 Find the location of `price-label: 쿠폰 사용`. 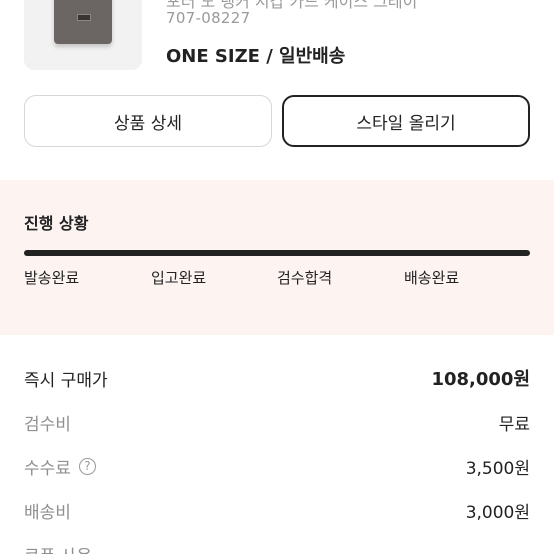

price-label: 쿠폰 사용 is located at coordinates (58, 548).